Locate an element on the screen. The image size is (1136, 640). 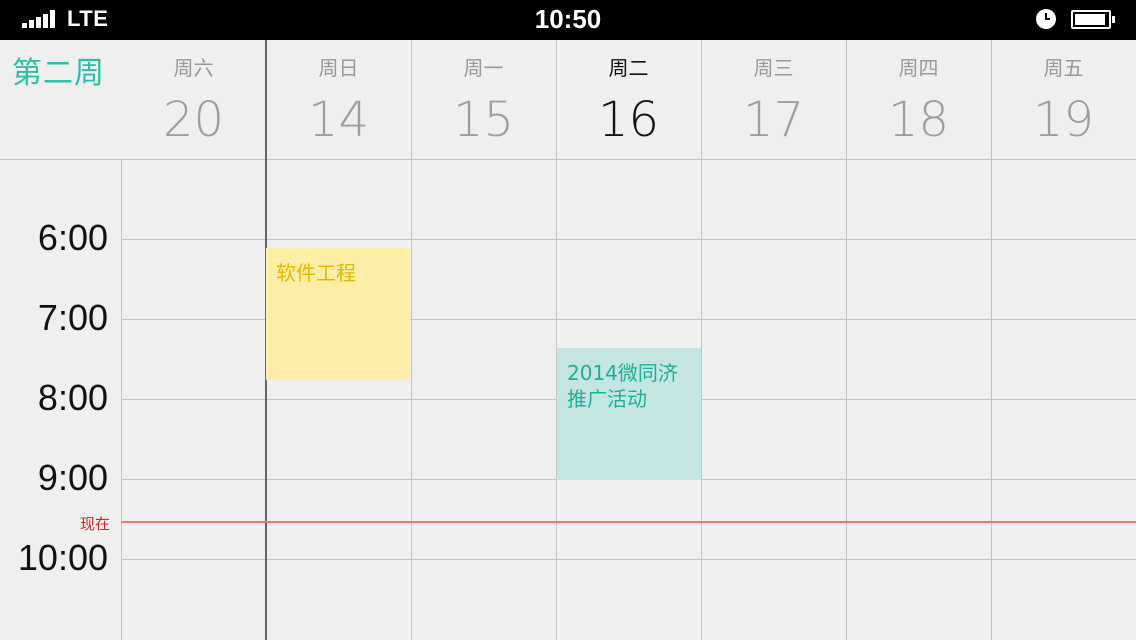
time-label-9: 9:00 is located at coordinates (72, 477).